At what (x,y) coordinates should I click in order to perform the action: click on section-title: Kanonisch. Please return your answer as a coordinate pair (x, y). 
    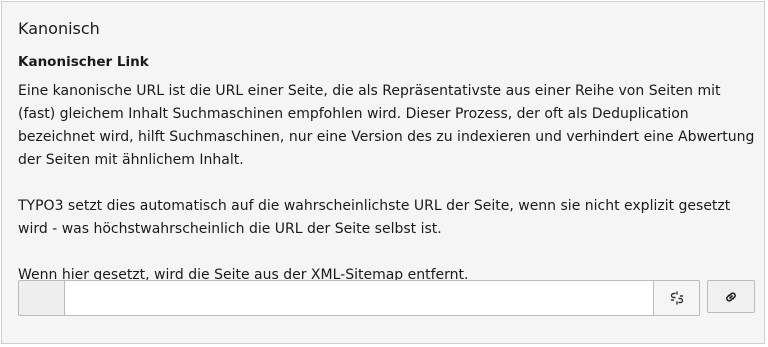
    Looking at the image, I should click on (59, 28).